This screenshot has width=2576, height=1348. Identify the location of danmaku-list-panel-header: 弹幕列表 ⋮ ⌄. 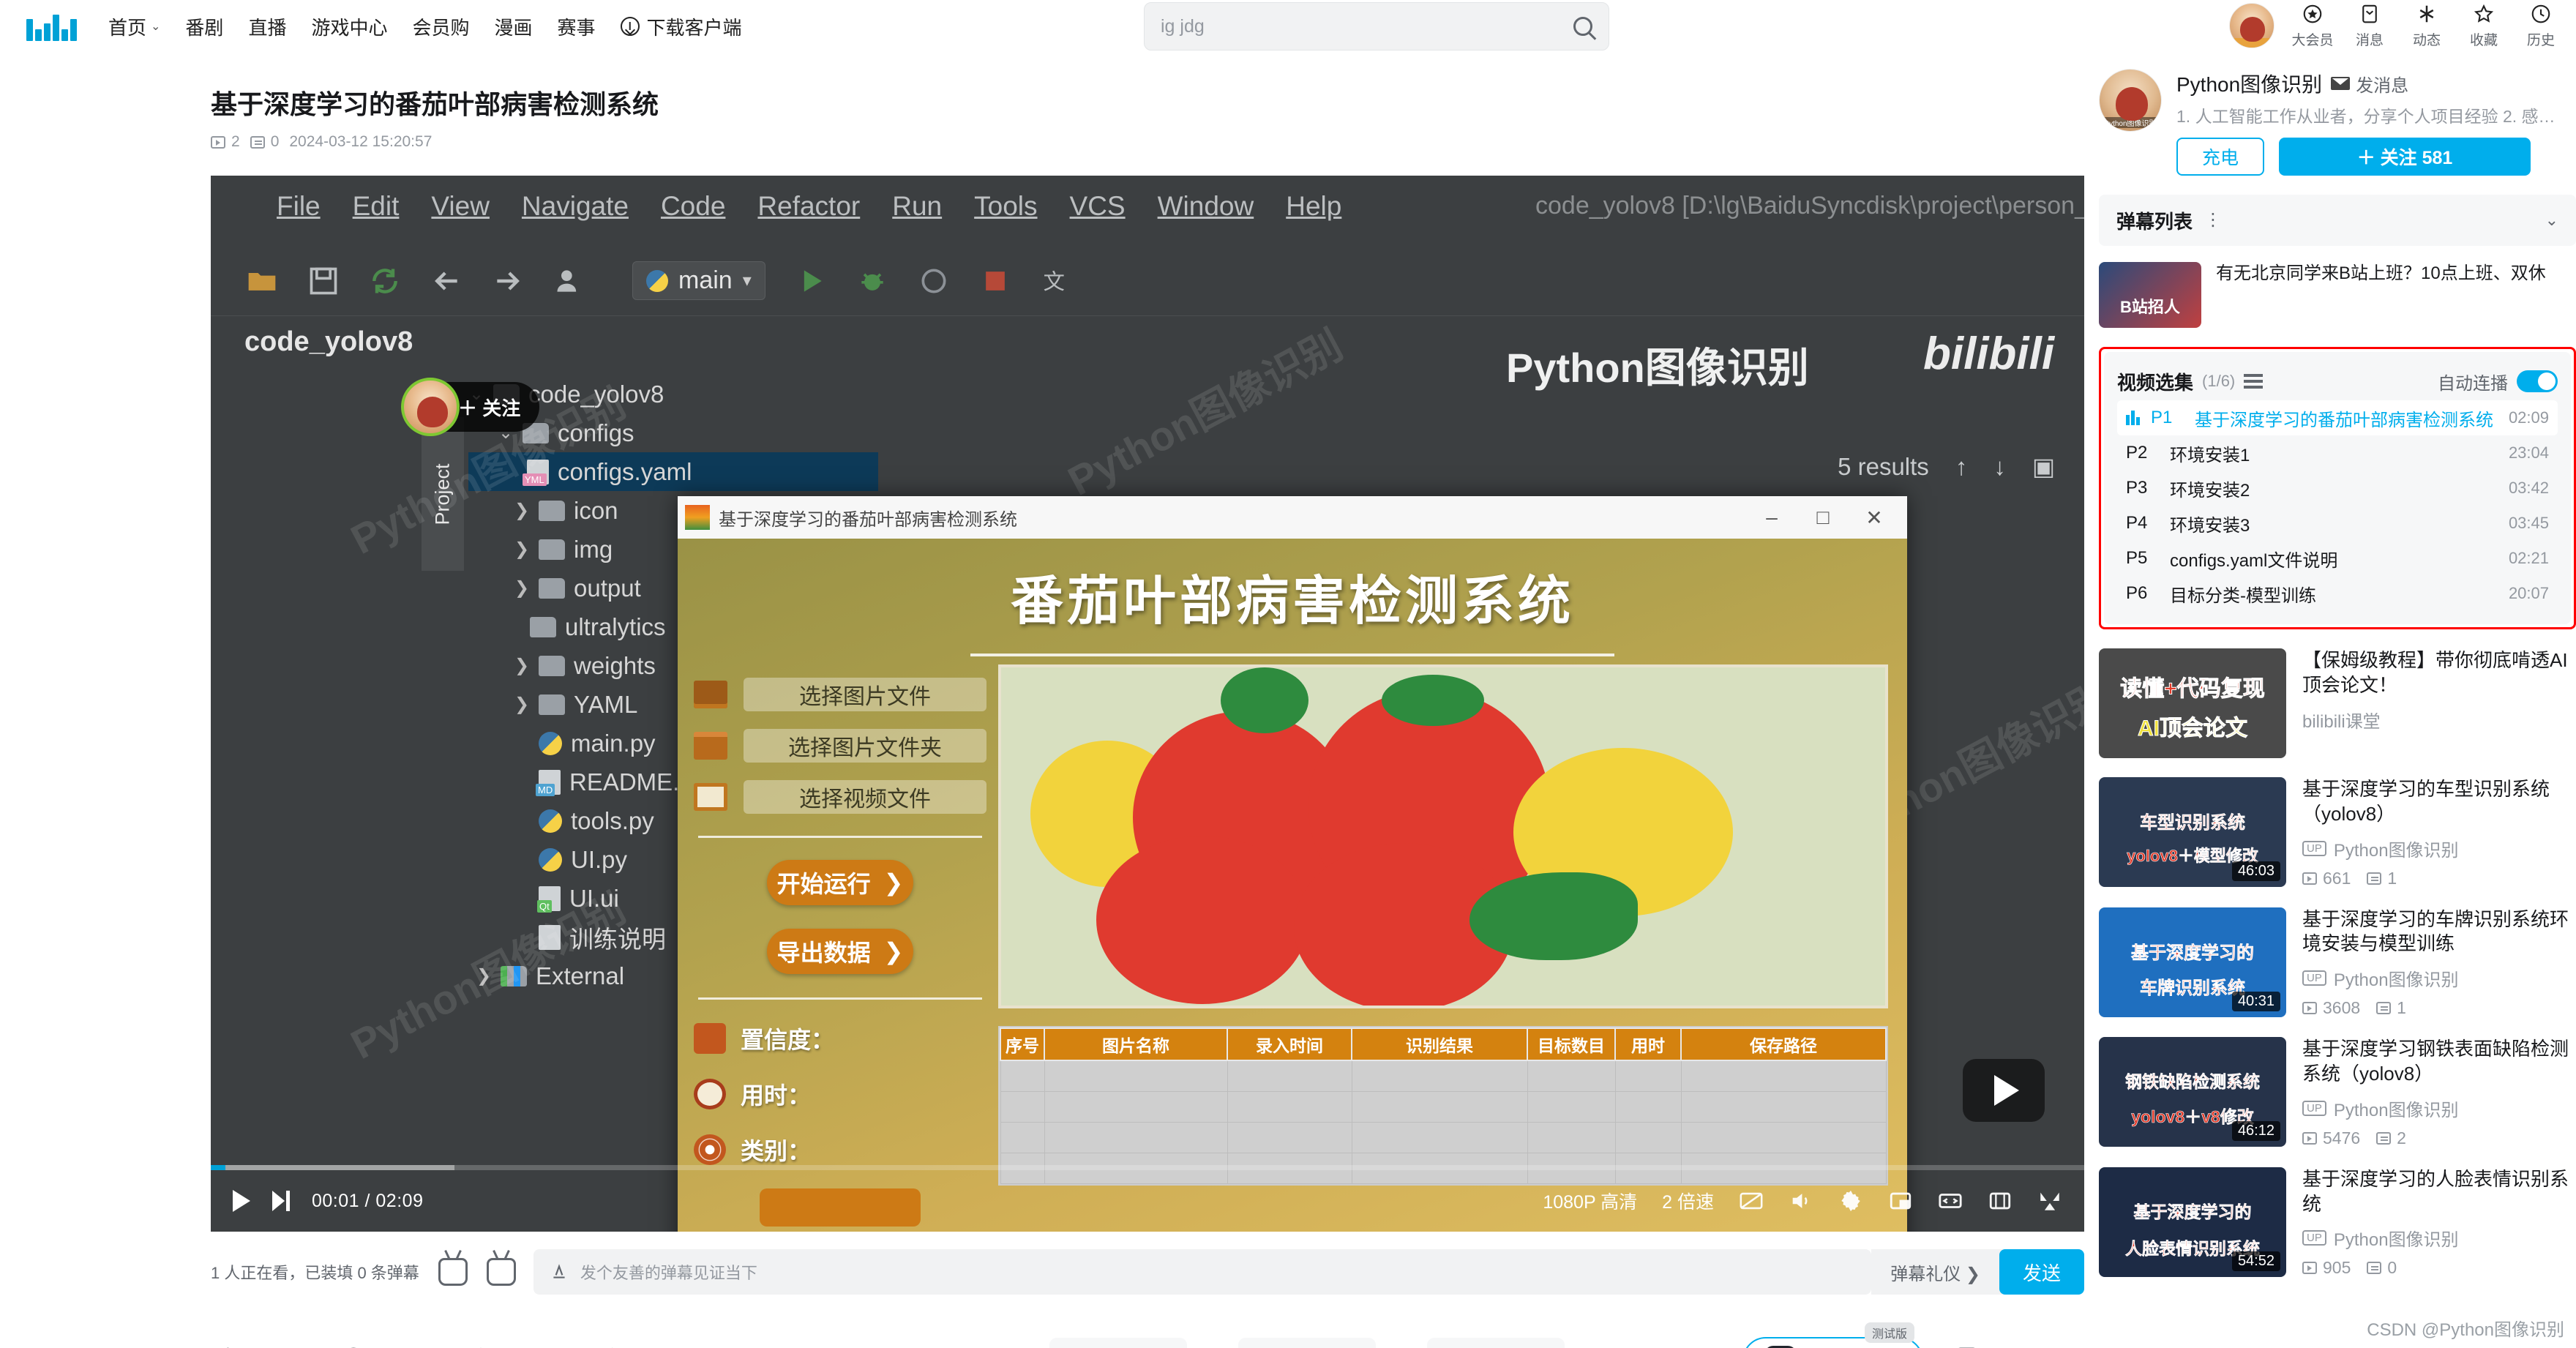
(2337, 220).